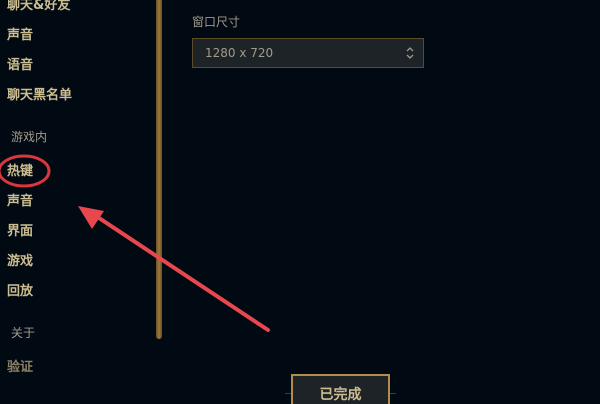 Image resolution: width=600 pixels, height=404 pixels. I want to click on section-label-ingame: 游戏内, so click(29, 137).